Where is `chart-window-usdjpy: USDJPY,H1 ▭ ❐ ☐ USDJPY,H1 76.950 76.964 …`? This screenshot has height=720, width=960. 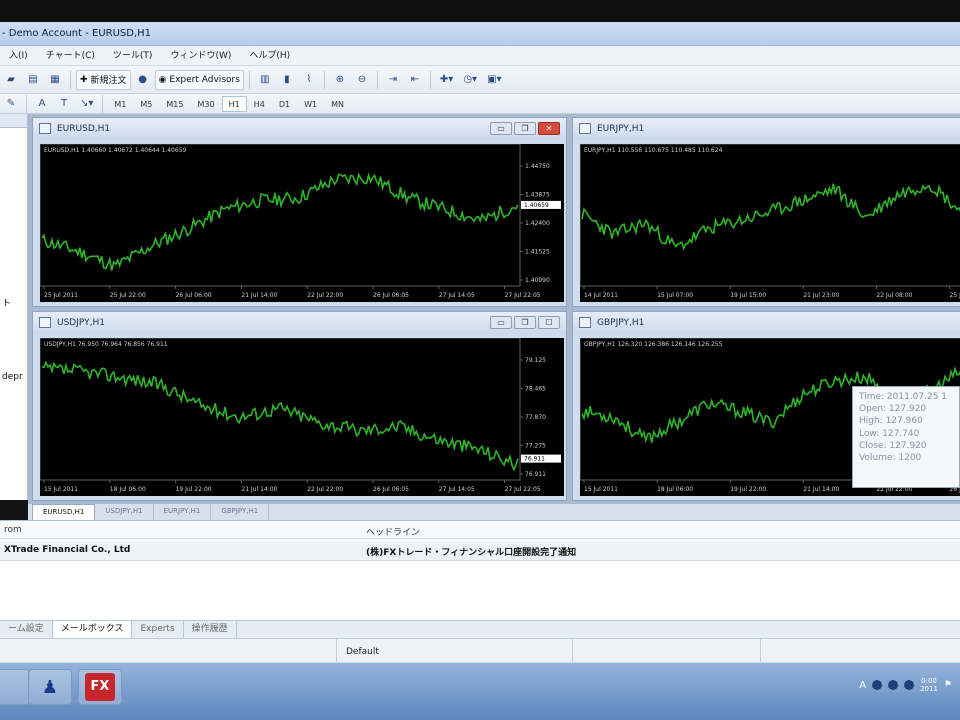 chart-window-usdjpy: USDJPY,H1 ▭ ❐ ☐ USDJPY,H1 76.950 76.964 … is located at coordinates (299, 406).